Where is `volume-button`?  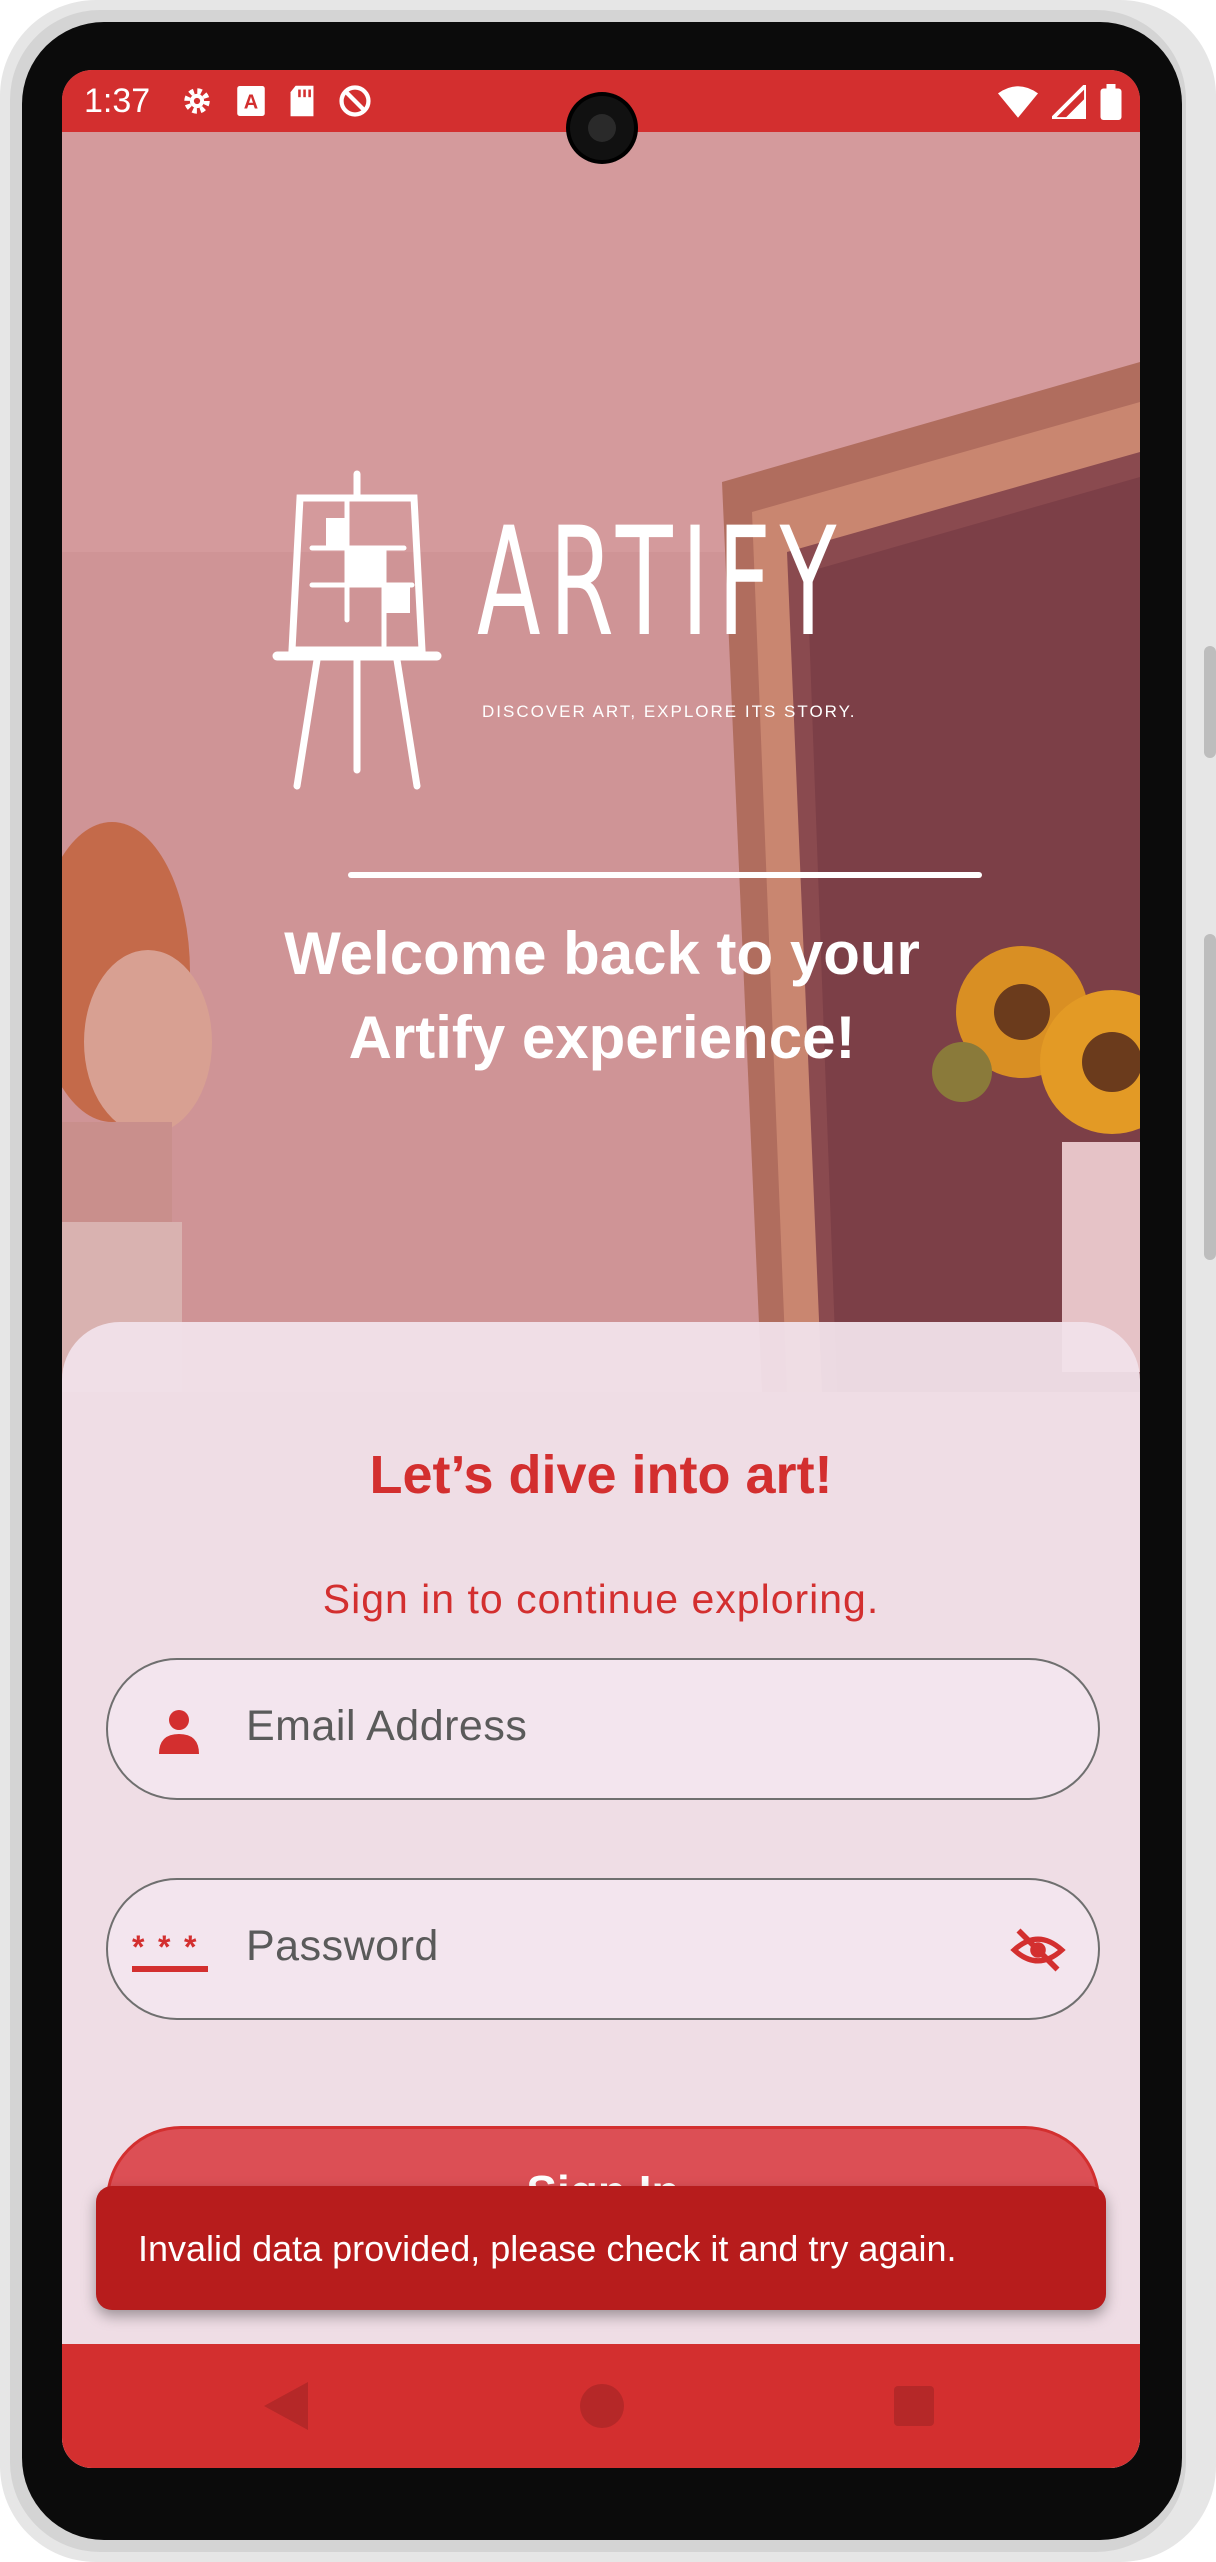
volume-button is located at coordinates (1210, 1097).